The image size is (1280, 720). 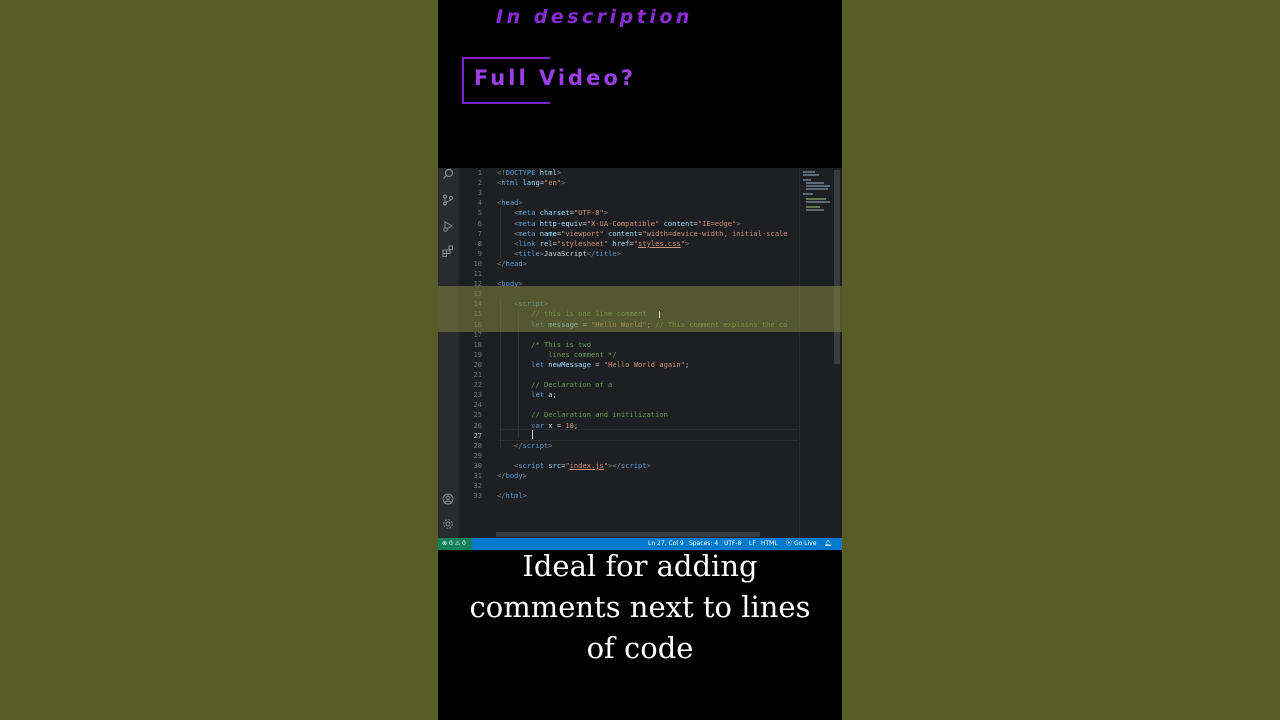 I want to click on code-line: 10 </head>, so click(x=618, y=264).